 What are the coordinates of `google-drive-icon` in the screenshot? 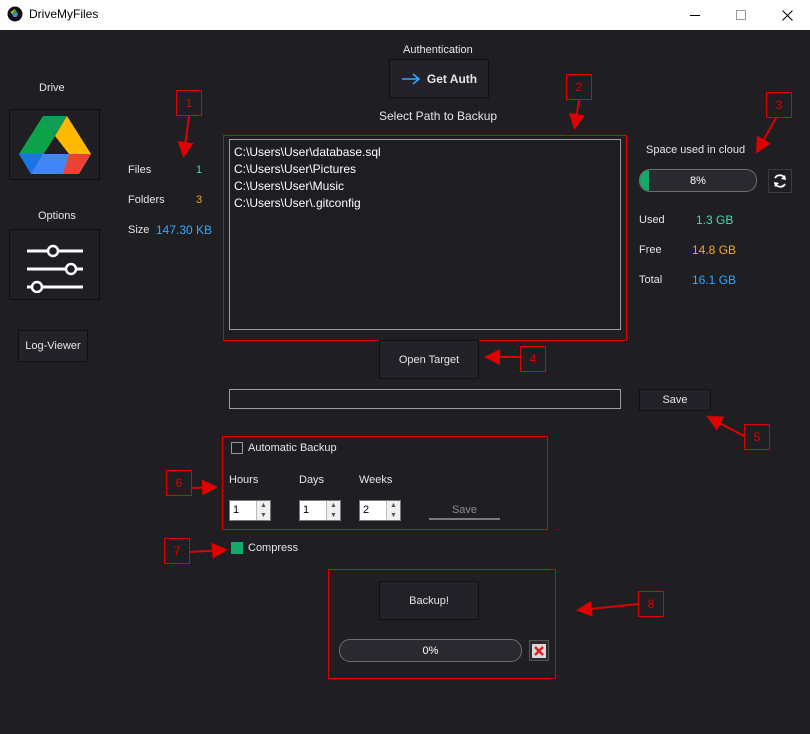 It's located at (54, 144).